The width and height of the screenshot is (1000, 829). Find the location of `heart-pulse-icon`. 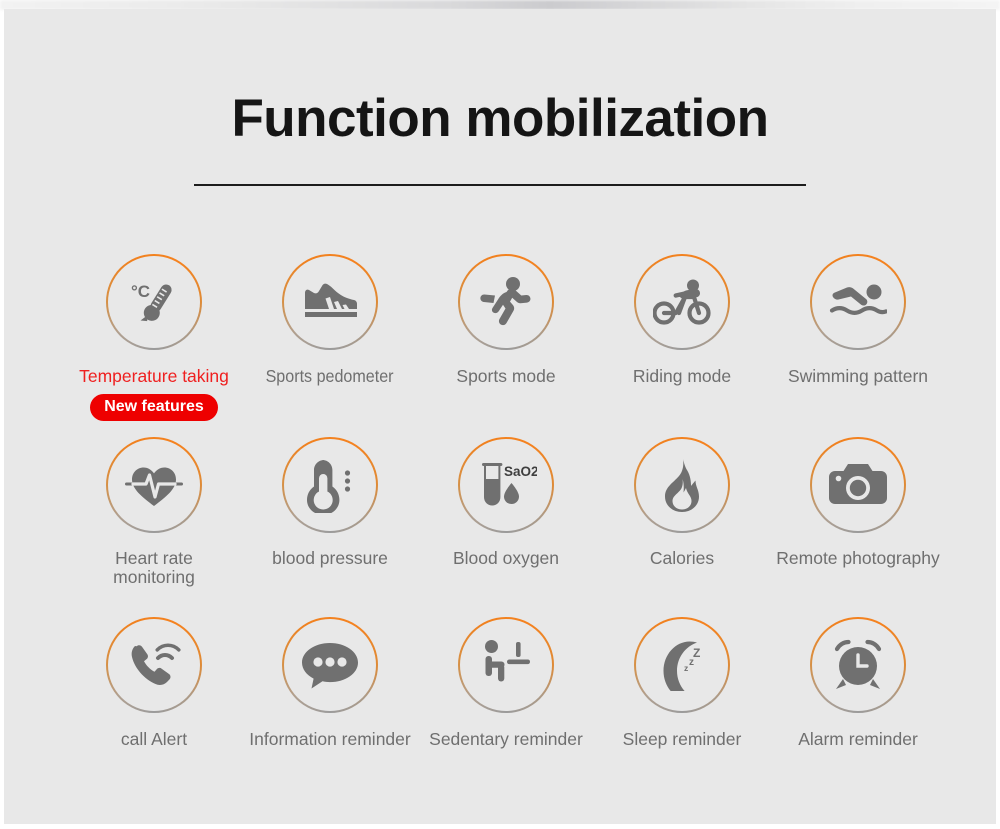

heart-pulse-icon is located at coordinates (154, 485).